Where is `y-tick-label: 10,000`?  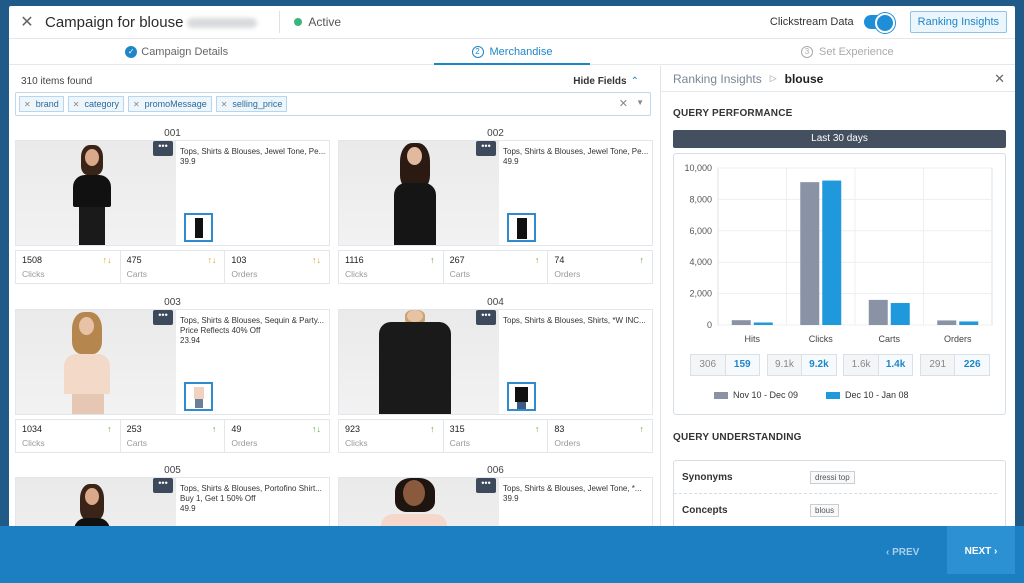
y-tick-label: 10,000 is located at coordinates (698, 168).